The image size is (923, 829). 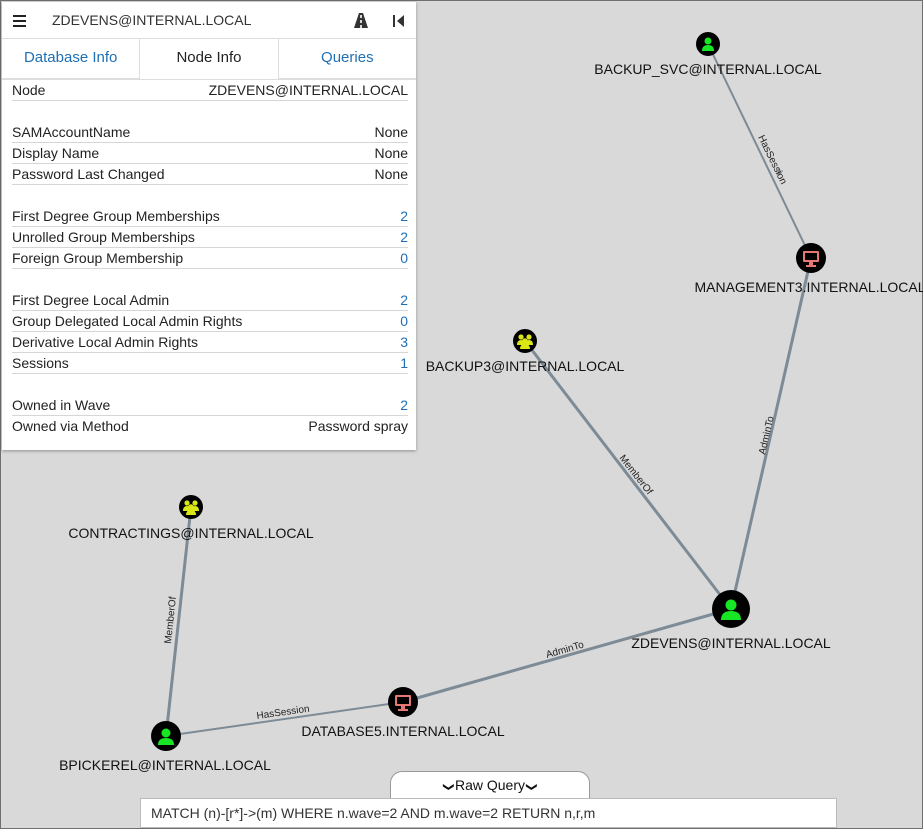 What do you see at coordinates (88, 174) in the screenshot?
I see `prop-key: Password Last Changed` at bounding box center [88, 174].